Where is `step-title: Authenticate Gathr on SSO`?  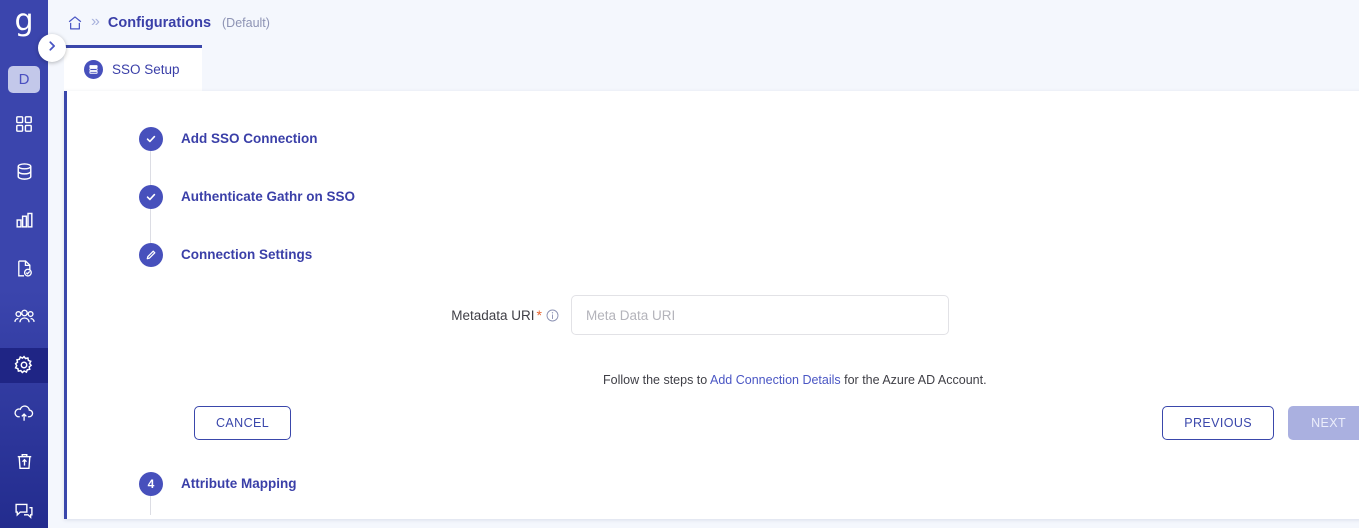
step-title: Authenticate Gathr on SSO is located at coordinates (268, 196).